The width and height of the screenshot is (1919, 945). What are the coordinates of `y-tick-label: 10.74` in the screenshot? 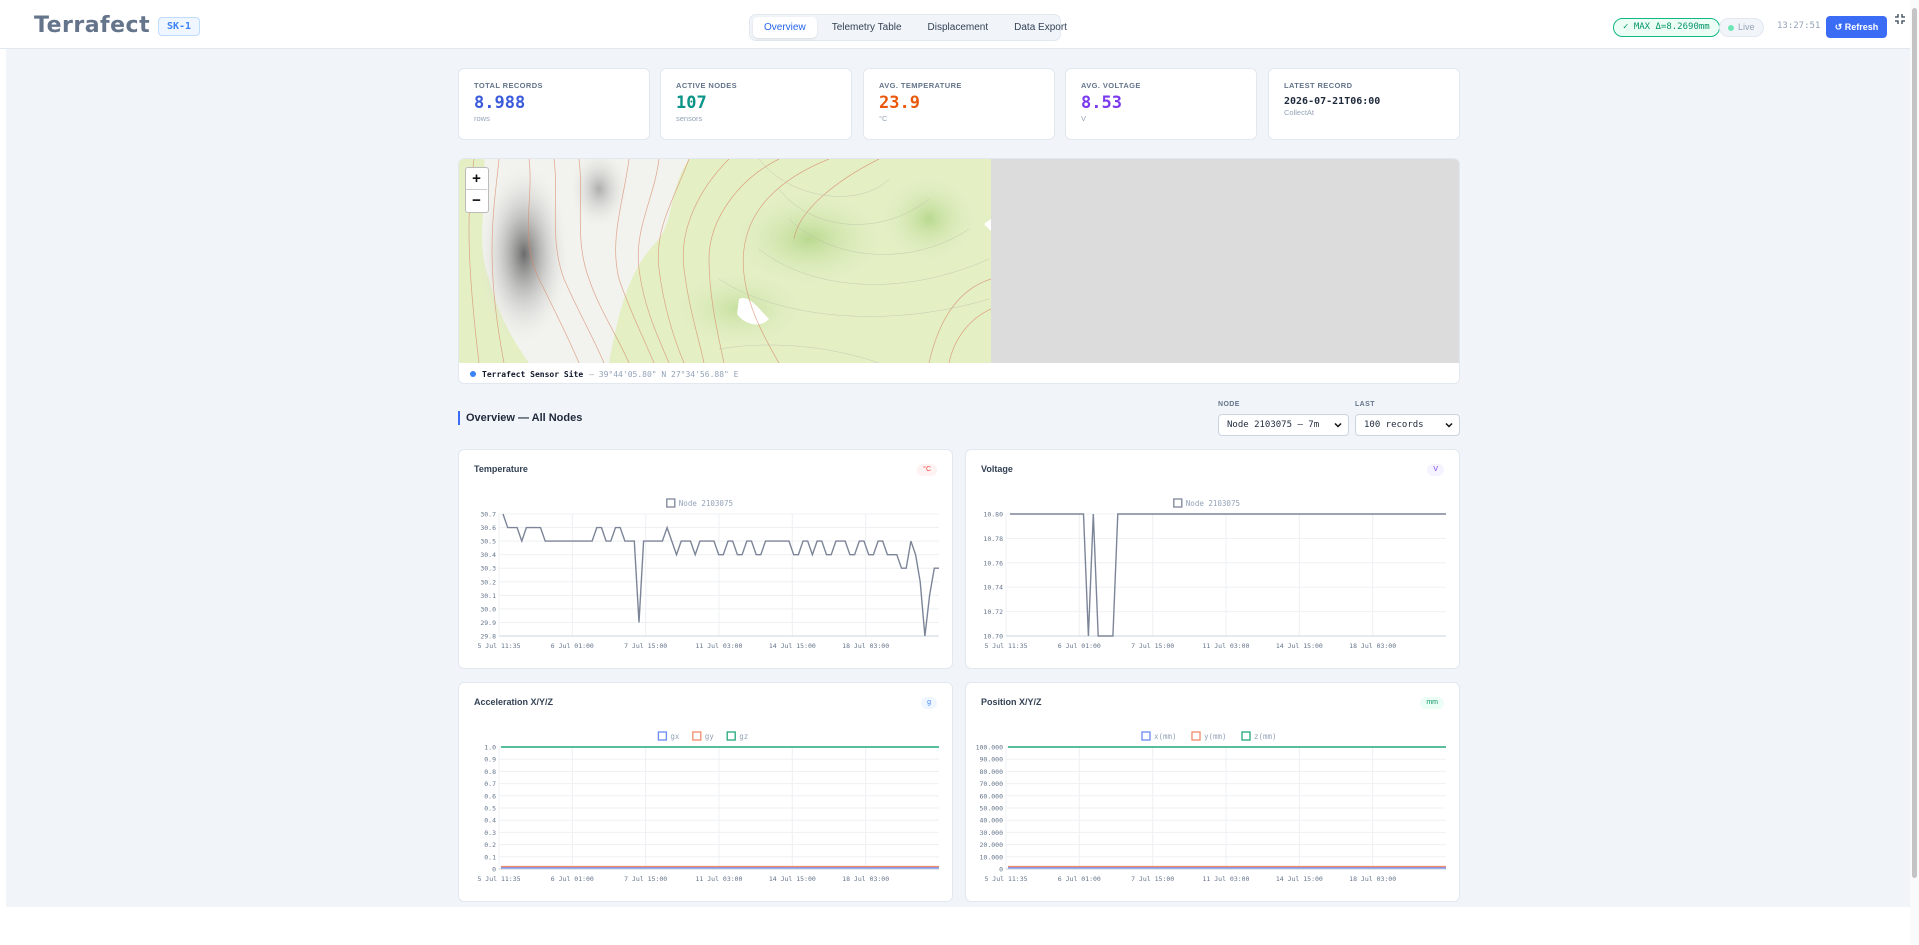 It's located at (993, 588).